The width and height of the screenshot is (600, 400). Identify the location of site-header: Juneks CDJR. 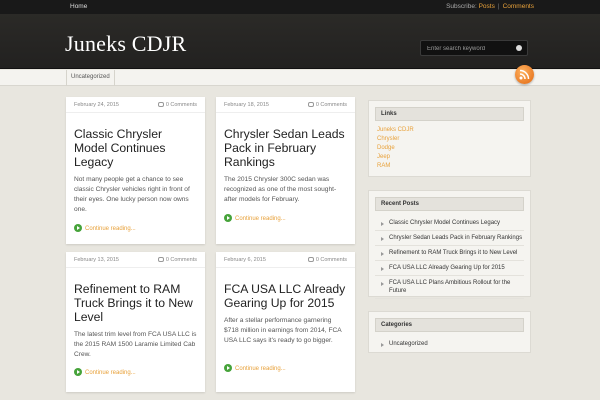
(300, 41).